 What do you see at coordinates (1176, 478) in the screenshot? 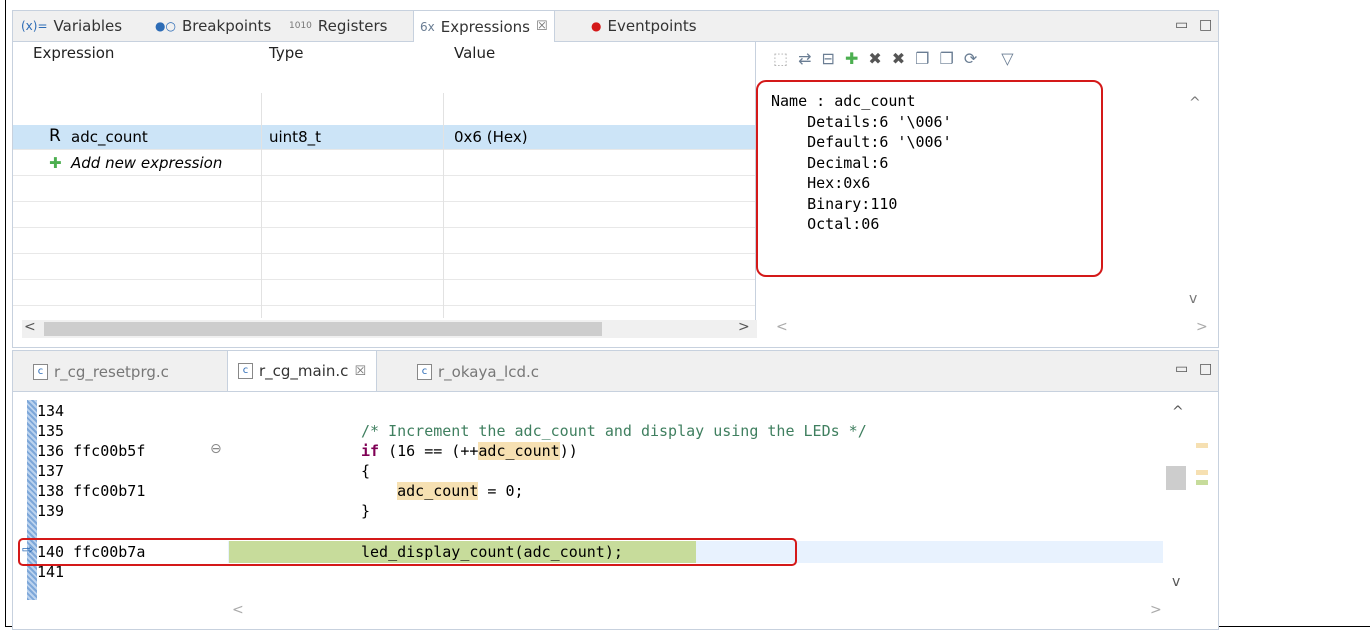
I see `vertical-scroll-thumb` at bounding box center [1176, 478].